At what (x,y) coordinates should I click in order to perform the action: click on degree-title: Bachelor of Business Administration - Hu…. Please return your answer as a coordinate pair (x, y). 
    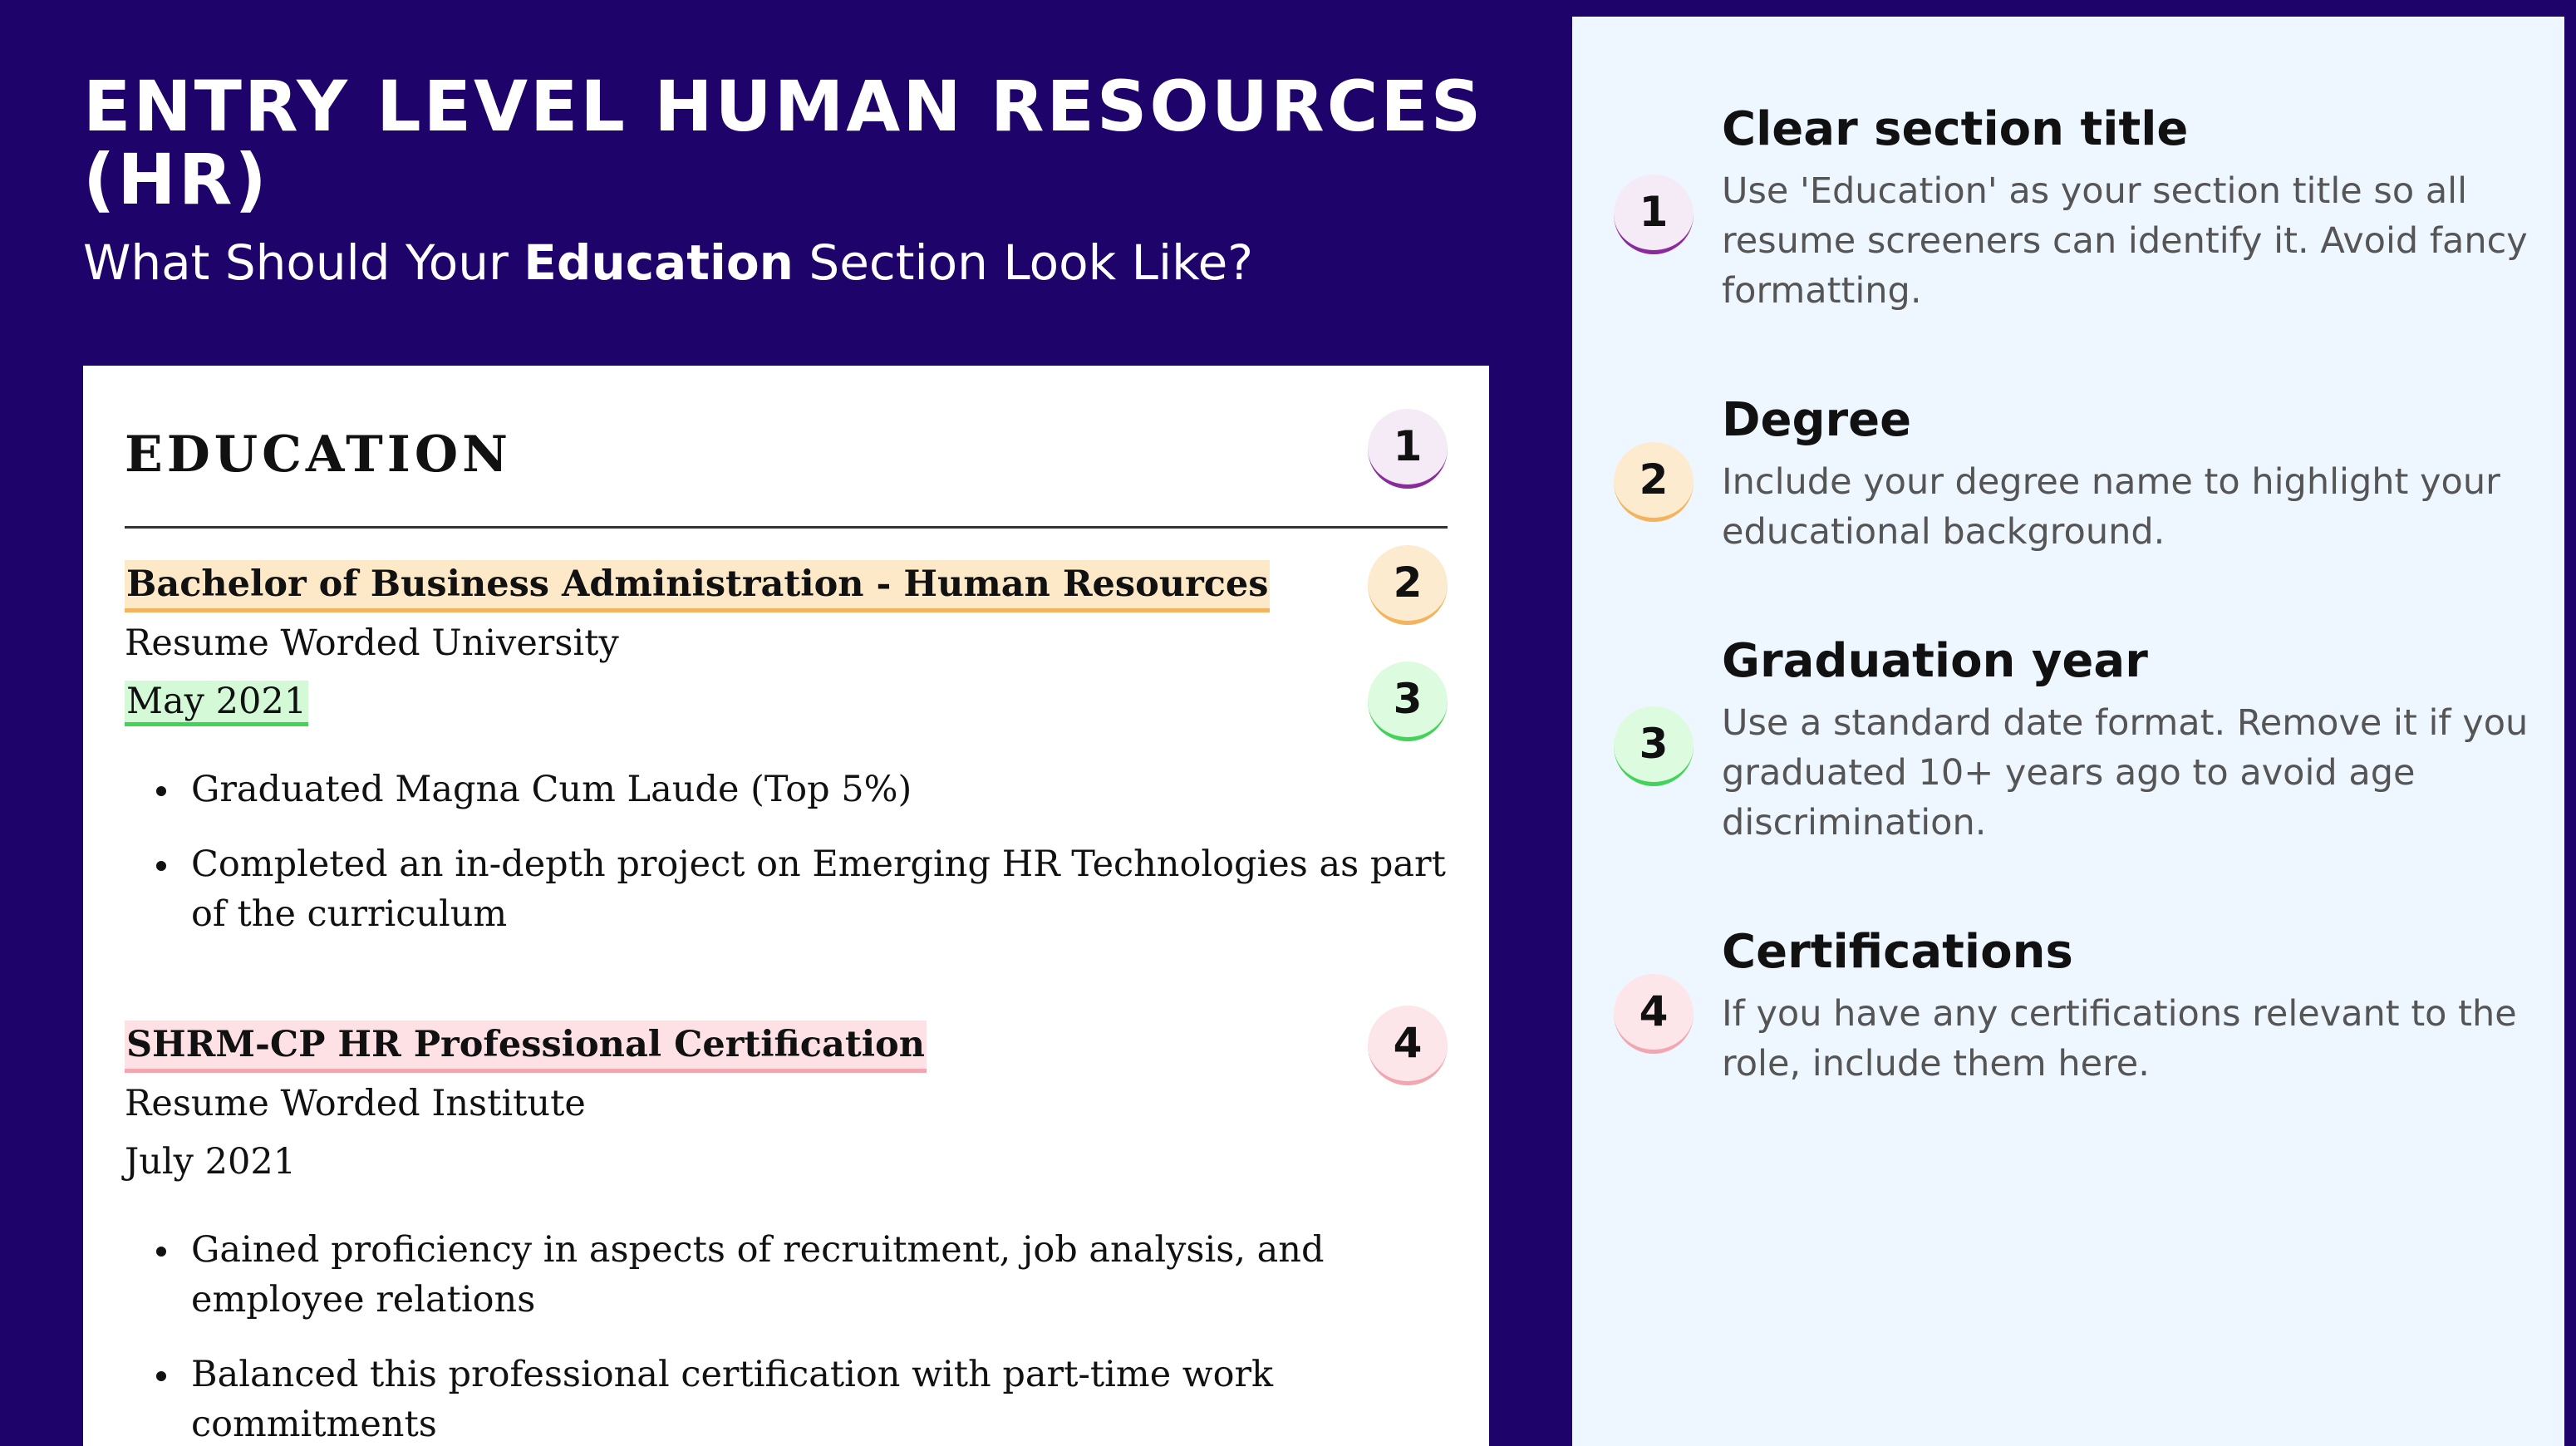
    Looking at the image, I should click on (698, 586).